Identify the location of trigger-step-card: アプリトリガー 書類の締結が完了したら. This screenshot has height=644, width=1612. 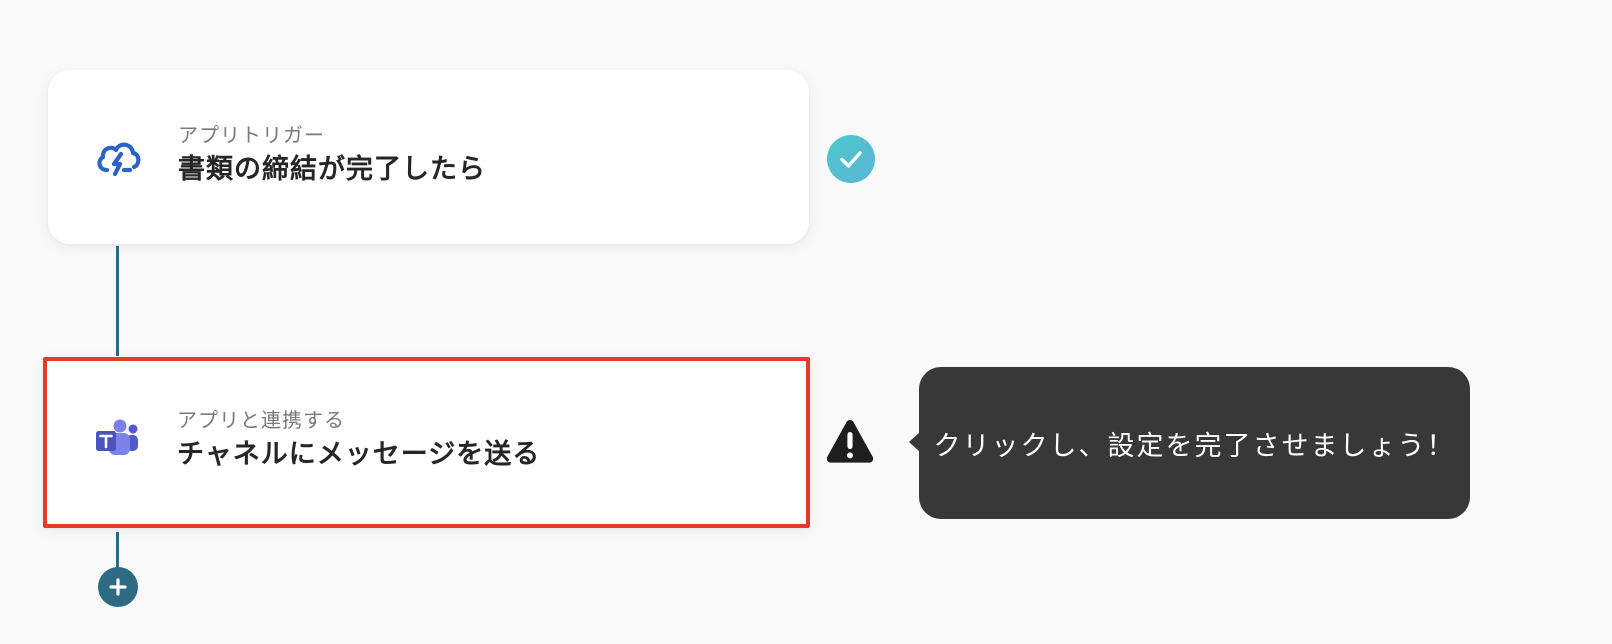
(428, 157).